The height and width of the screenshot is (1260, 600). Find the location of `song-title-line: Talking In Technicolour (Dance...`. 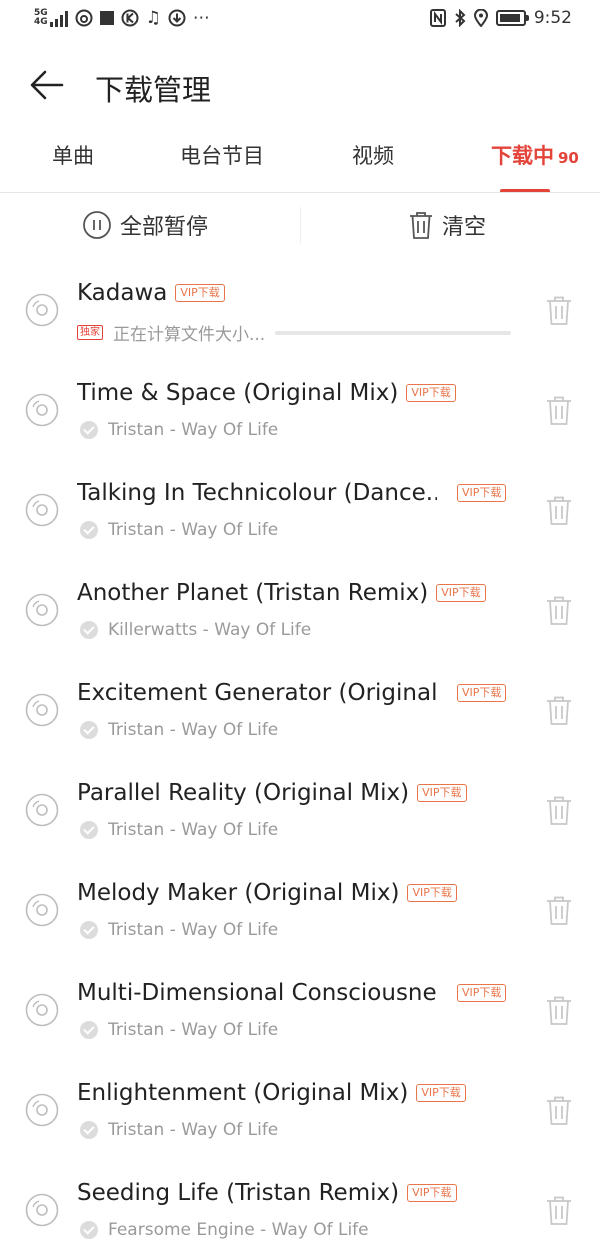

song-title-line: Talking In Technicolour (Dance... is located at coordinates (257, 493).